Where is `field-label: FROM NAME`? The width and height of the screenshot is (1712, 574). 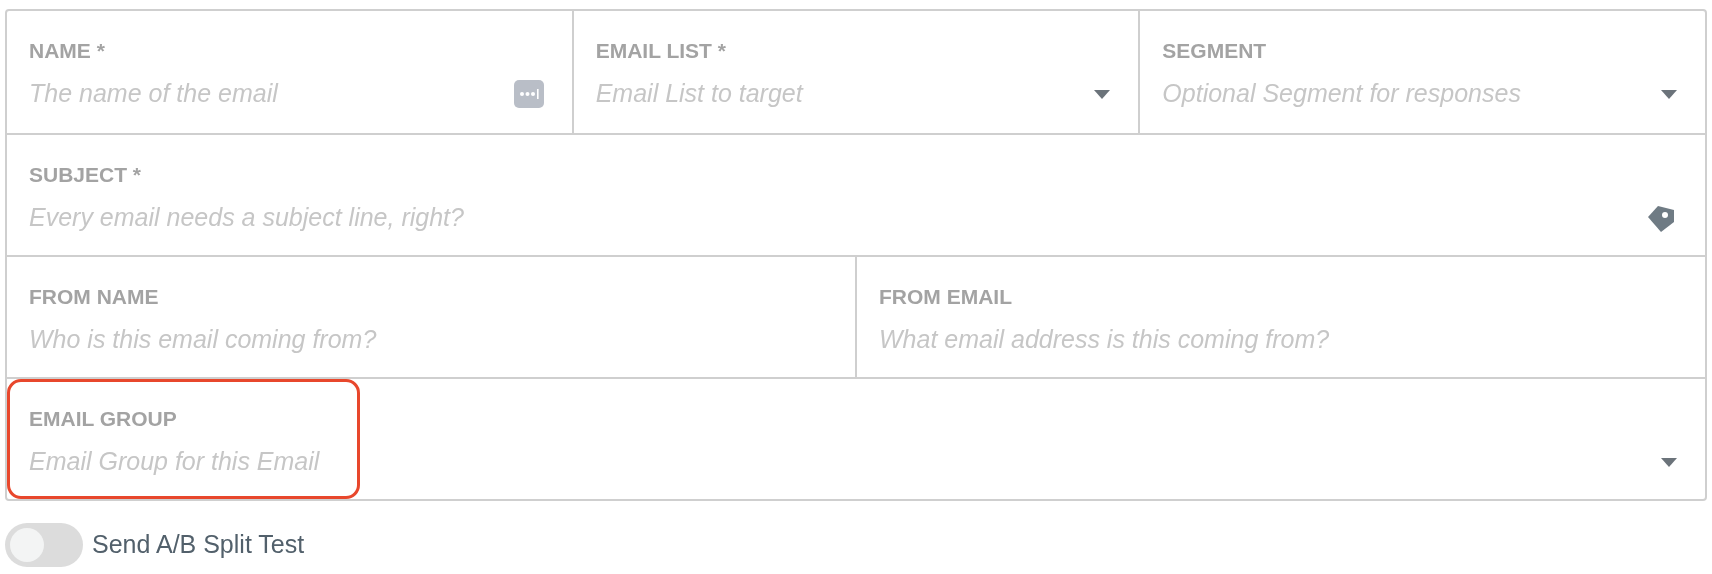 field-label: FROM NAME is located at coordinates (94, 297).